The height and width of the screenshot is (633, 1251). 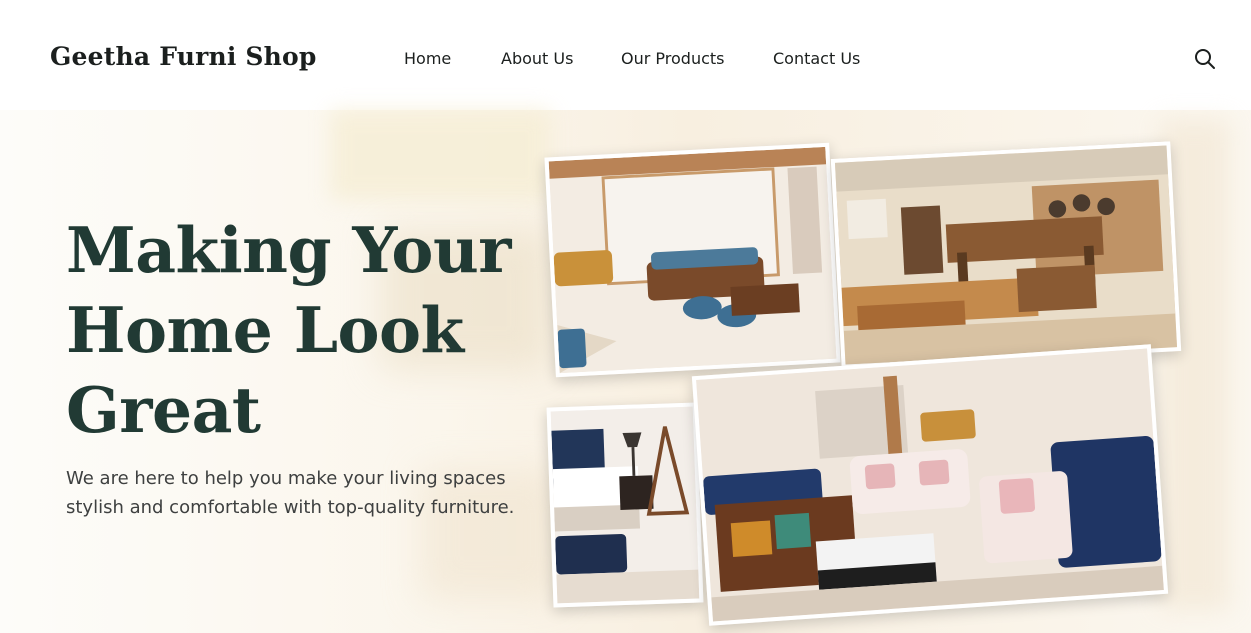 I want to click on hero-headline: Making Your Home Look Great, so click(x=301, y=330).